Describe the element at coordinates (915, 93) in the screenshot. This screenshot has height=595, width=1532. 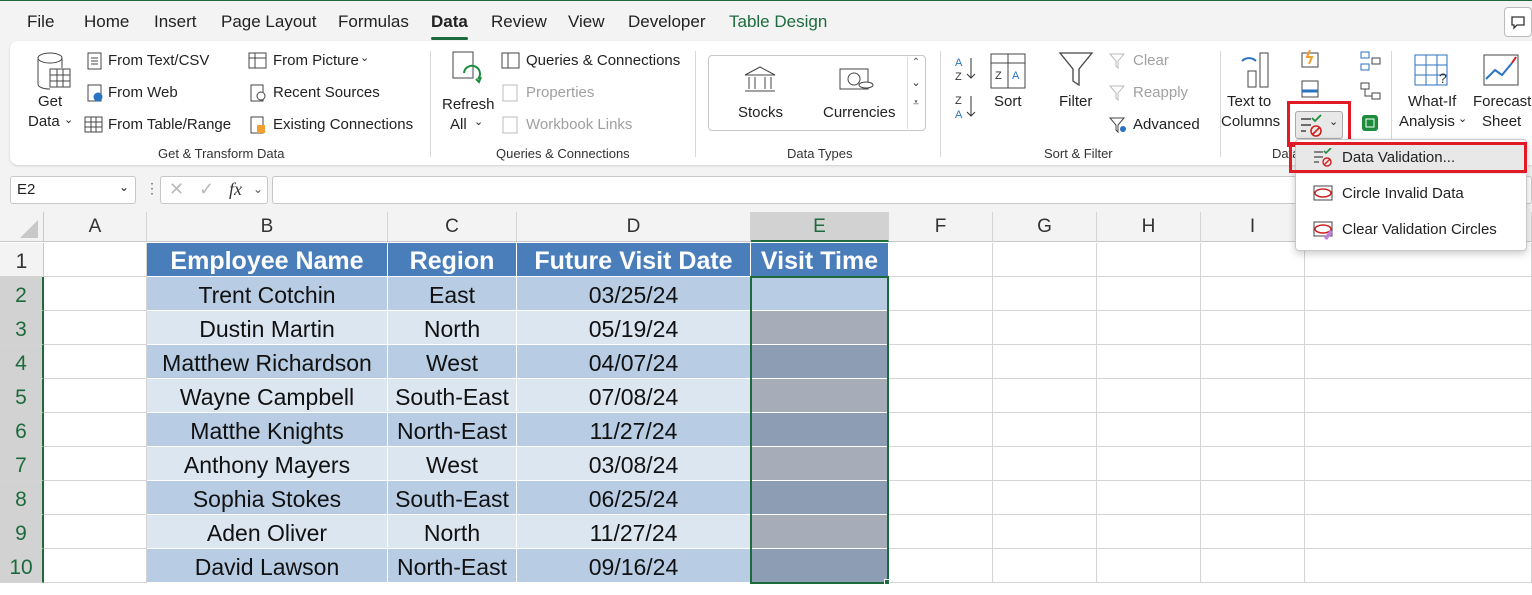
I see `gallery-scroll: ⌃ ⌄ ⩡` at that location.